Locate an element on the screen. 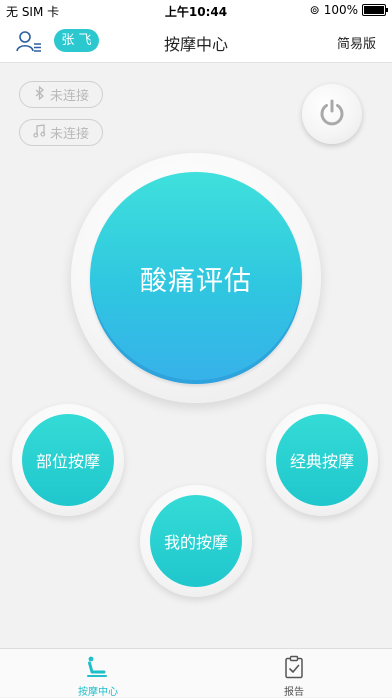  massage-chair-icon is located at coordinates (98, 667).